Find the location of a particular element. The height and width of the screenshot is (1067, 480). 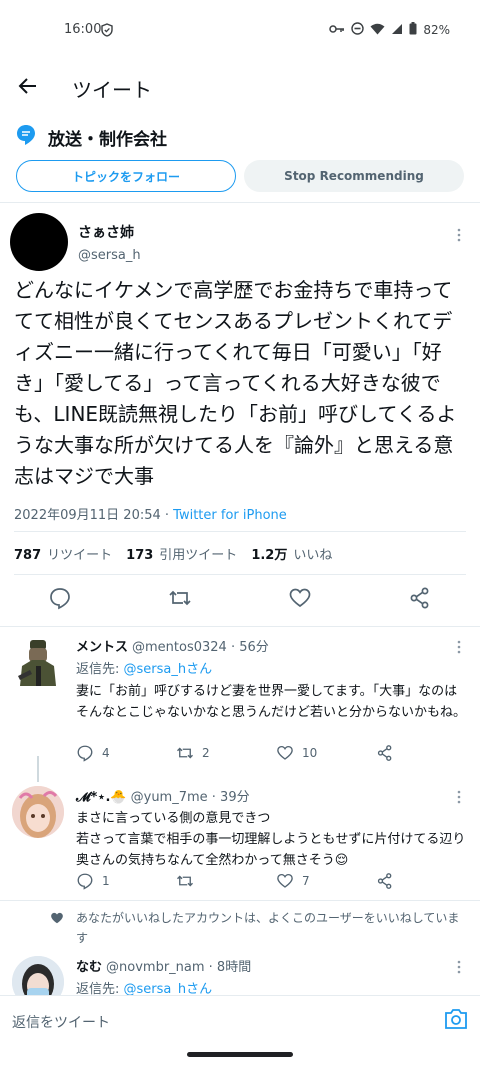

reply-to-handle: @sersa_hさん is located at coordinates (168, 669).